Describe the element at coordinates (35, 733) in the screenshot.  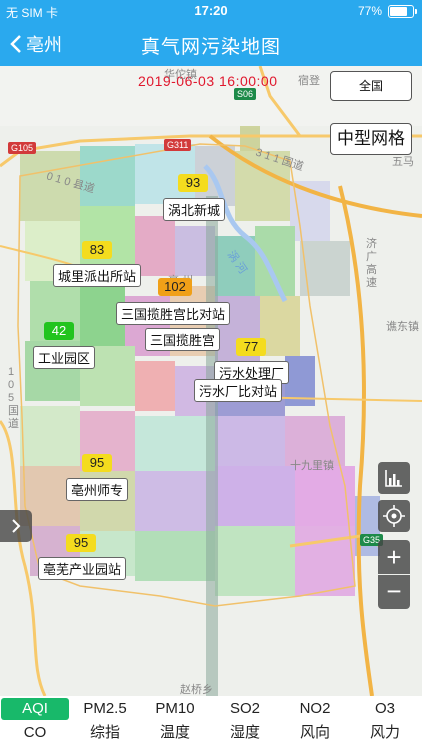
I see `tab-label-co: CO` at that location.